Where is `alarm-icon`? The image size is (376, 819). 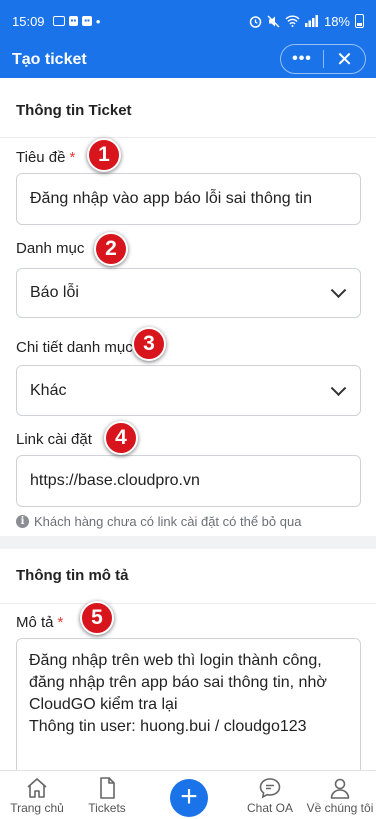
alarm-icon is located at coordinates (255, 21).